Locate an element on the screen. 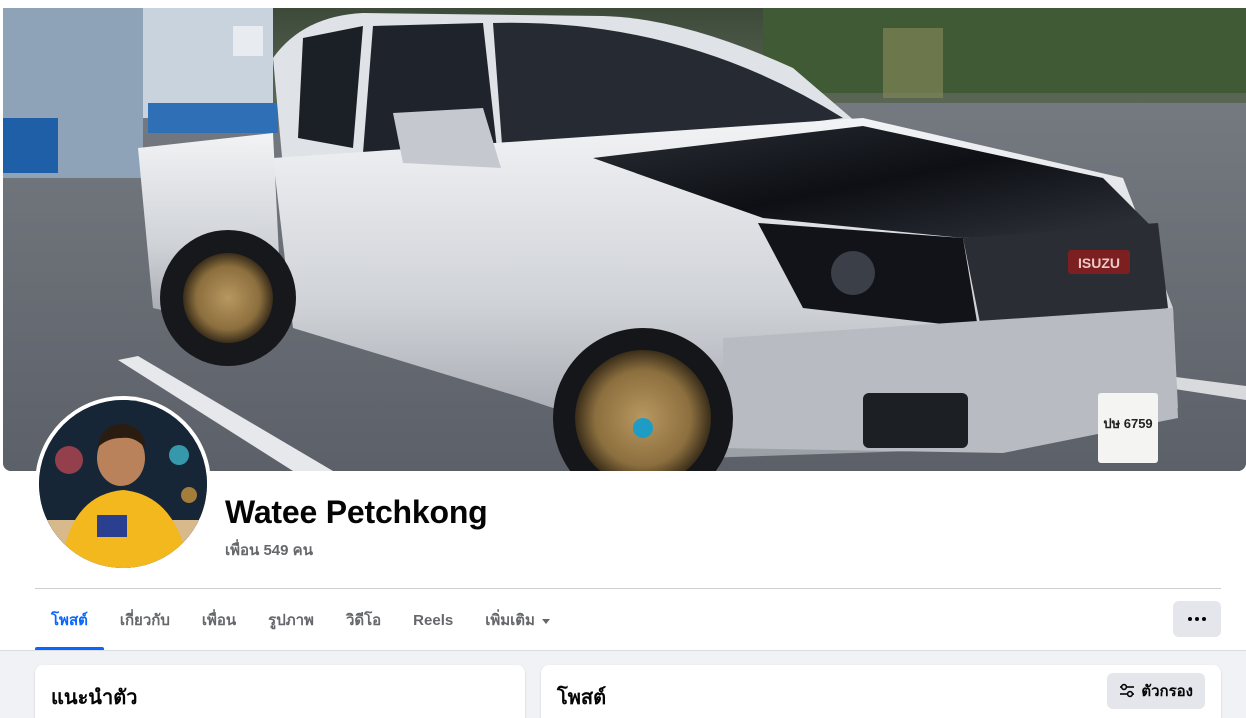  tab-more: เพิ่มเติม is located at coordinates (517, 620).